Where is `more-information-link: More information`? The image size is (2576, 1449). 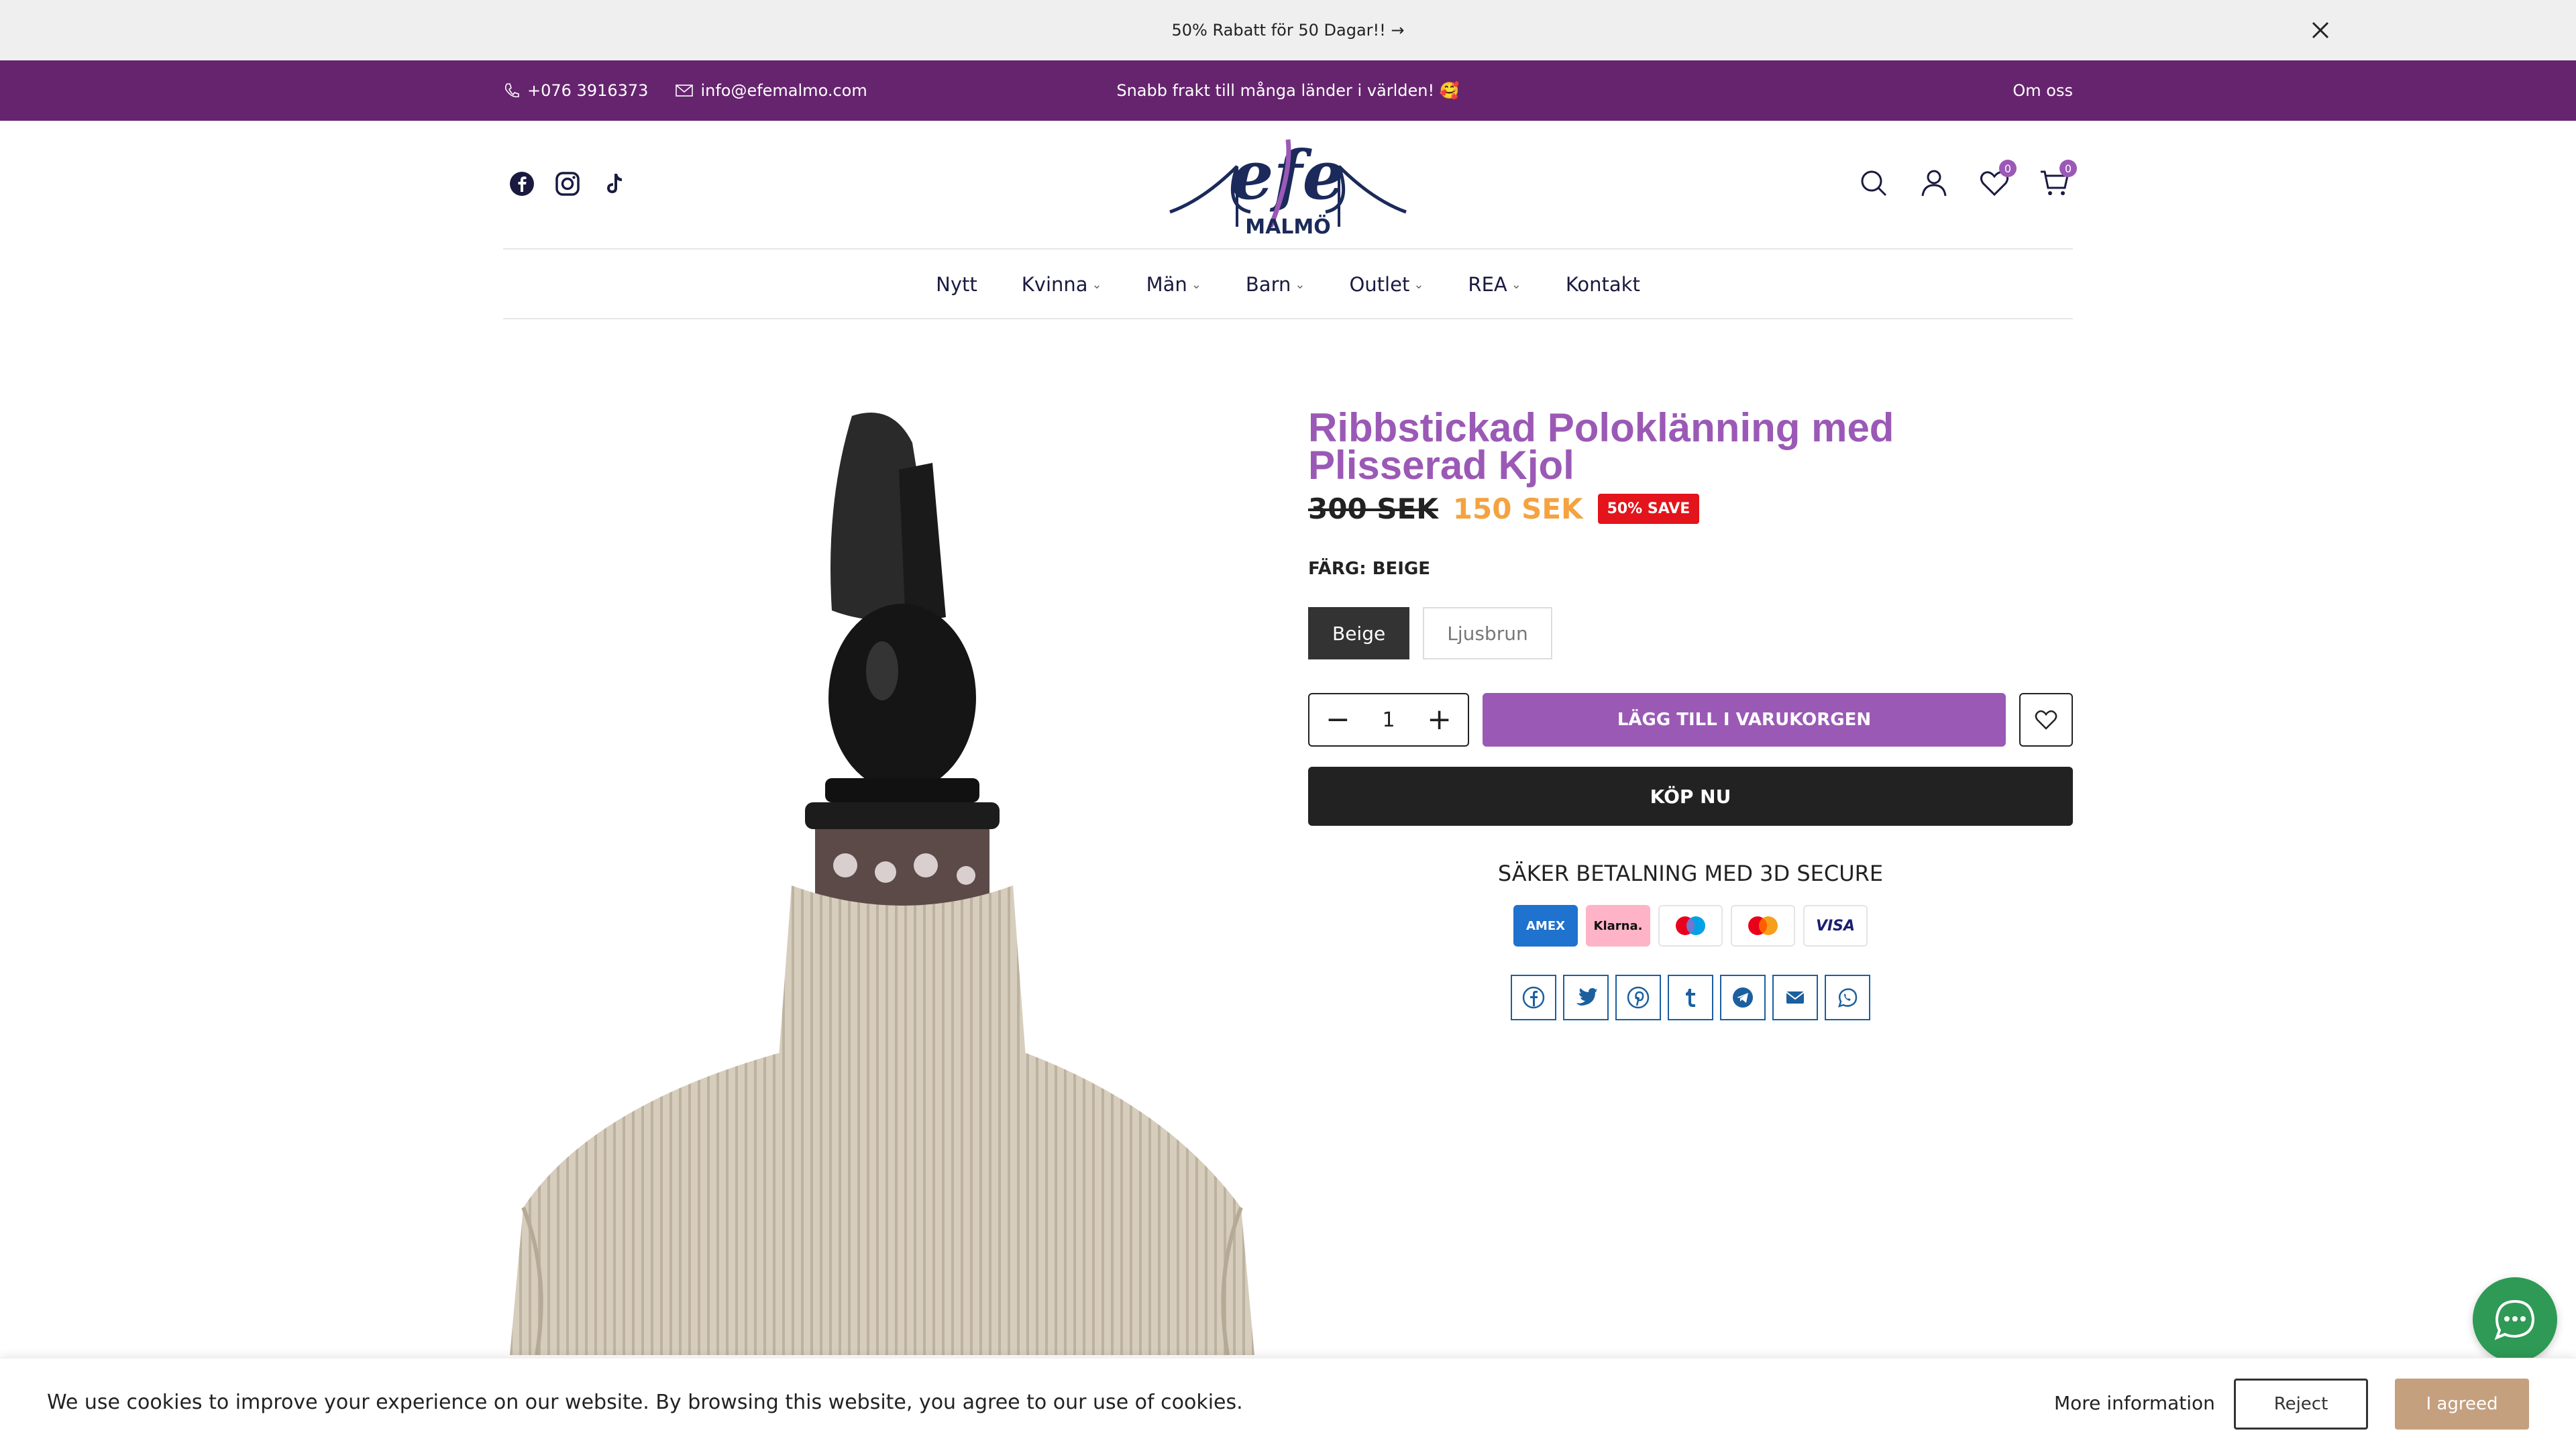 more-information-link: More information is located at coordinates (2134, 1403).